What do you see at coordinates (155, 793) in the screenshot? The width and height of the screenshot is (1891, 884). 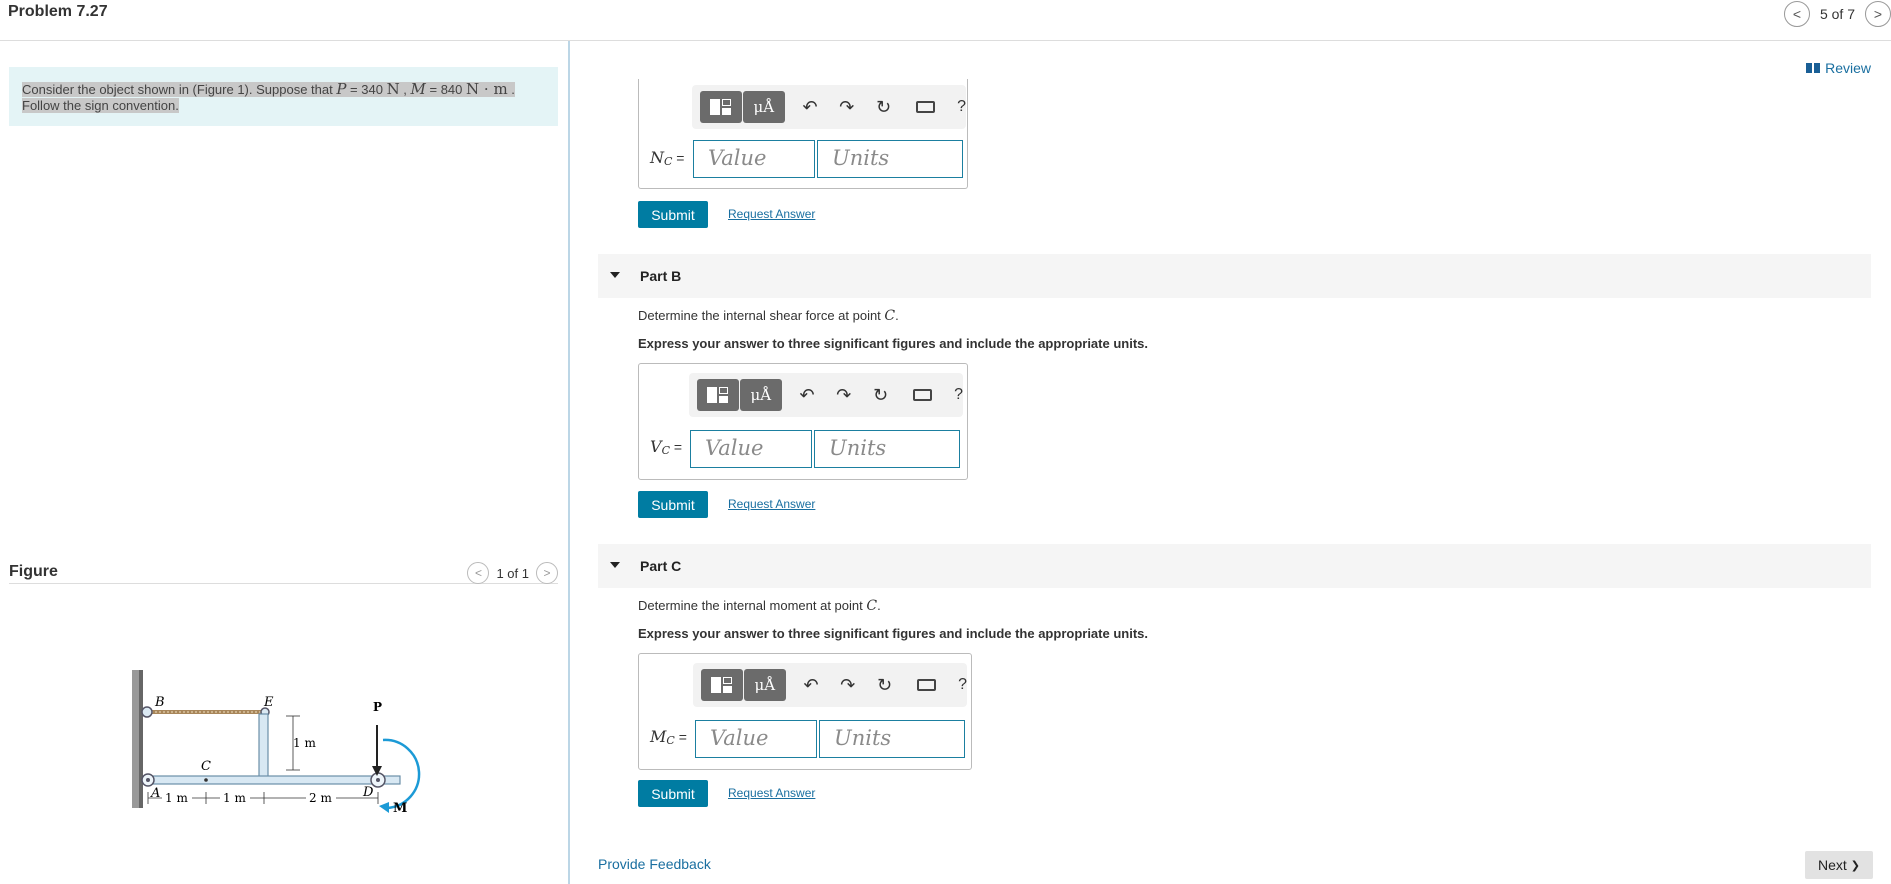 I see `label-a: A` at bounding box center [155, 793].